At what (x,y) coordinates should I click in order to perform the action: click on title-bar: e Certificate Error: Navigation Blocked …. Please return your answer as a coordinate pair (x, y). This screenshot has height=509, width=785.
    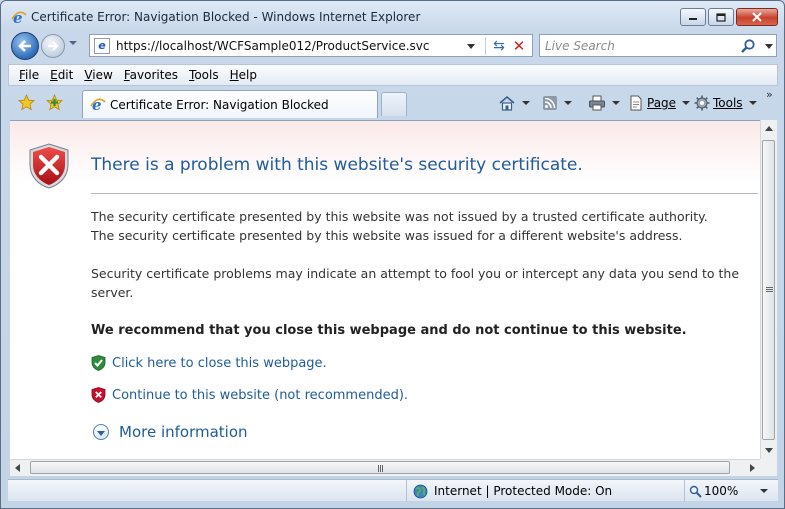
    Looking at the image, I should click on (392, 16).